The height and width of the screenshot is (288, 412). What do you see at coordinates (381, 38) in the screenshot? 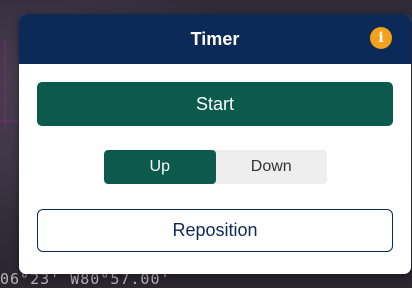
I see `info-icon: i` at bounding box center [381, 38].